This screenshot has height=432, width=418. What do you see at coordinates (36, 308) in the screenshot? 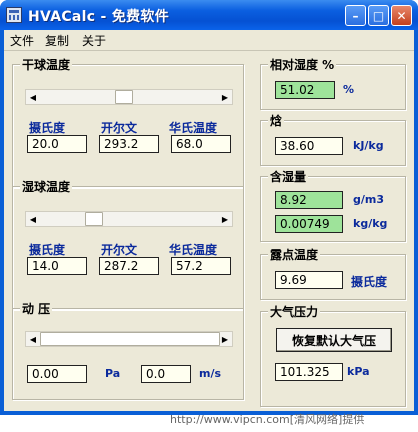
I see `dynamic-pressure-title: 动 压` at bounding box center [36, 308].